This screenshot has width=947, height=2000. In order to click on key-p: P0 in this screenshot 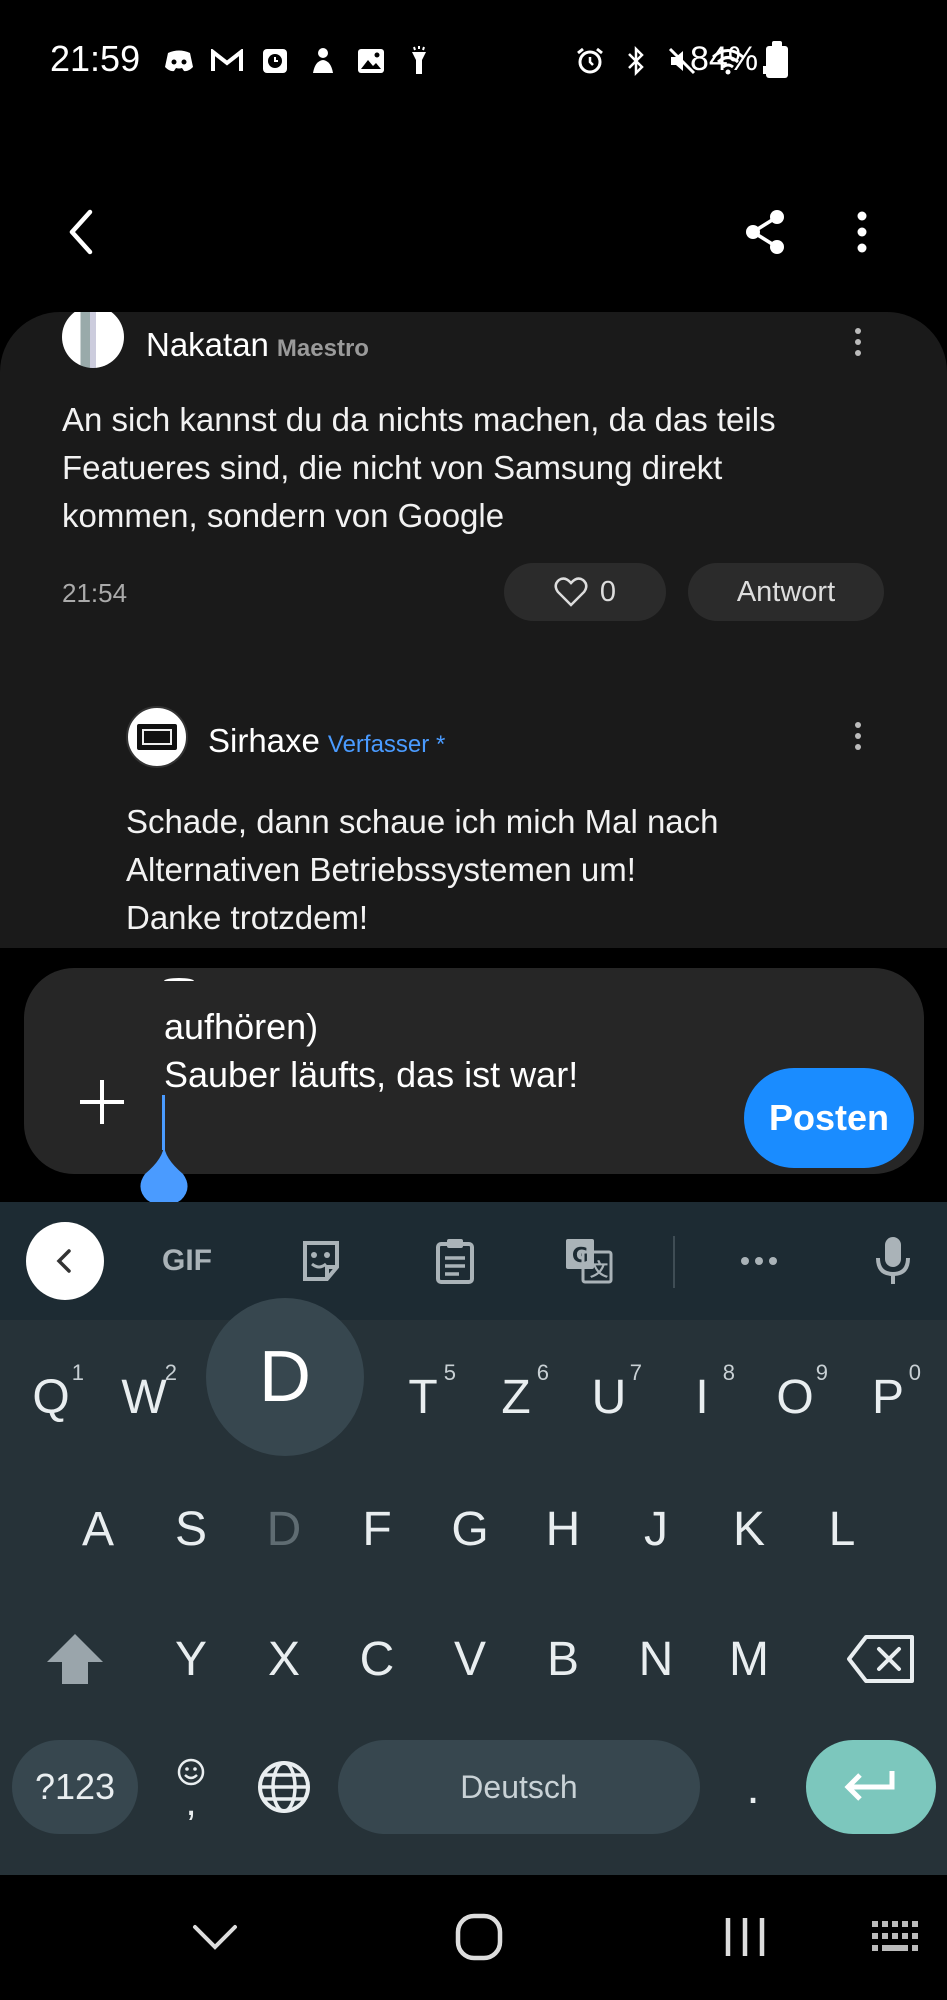, I will do `click(888, 1397)`.